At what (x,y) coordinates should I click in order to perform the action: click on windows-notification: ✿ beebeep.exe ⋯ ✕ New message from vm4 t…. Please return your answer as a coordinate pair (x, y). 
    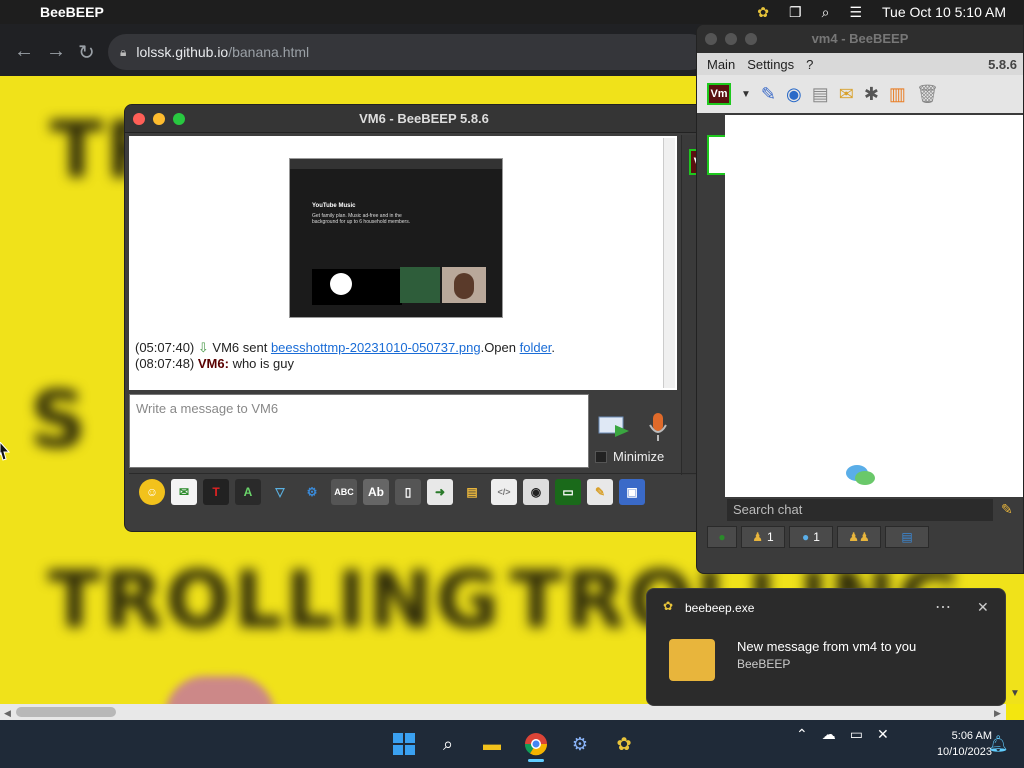
    Looking at the image, I should click on (826, 647).